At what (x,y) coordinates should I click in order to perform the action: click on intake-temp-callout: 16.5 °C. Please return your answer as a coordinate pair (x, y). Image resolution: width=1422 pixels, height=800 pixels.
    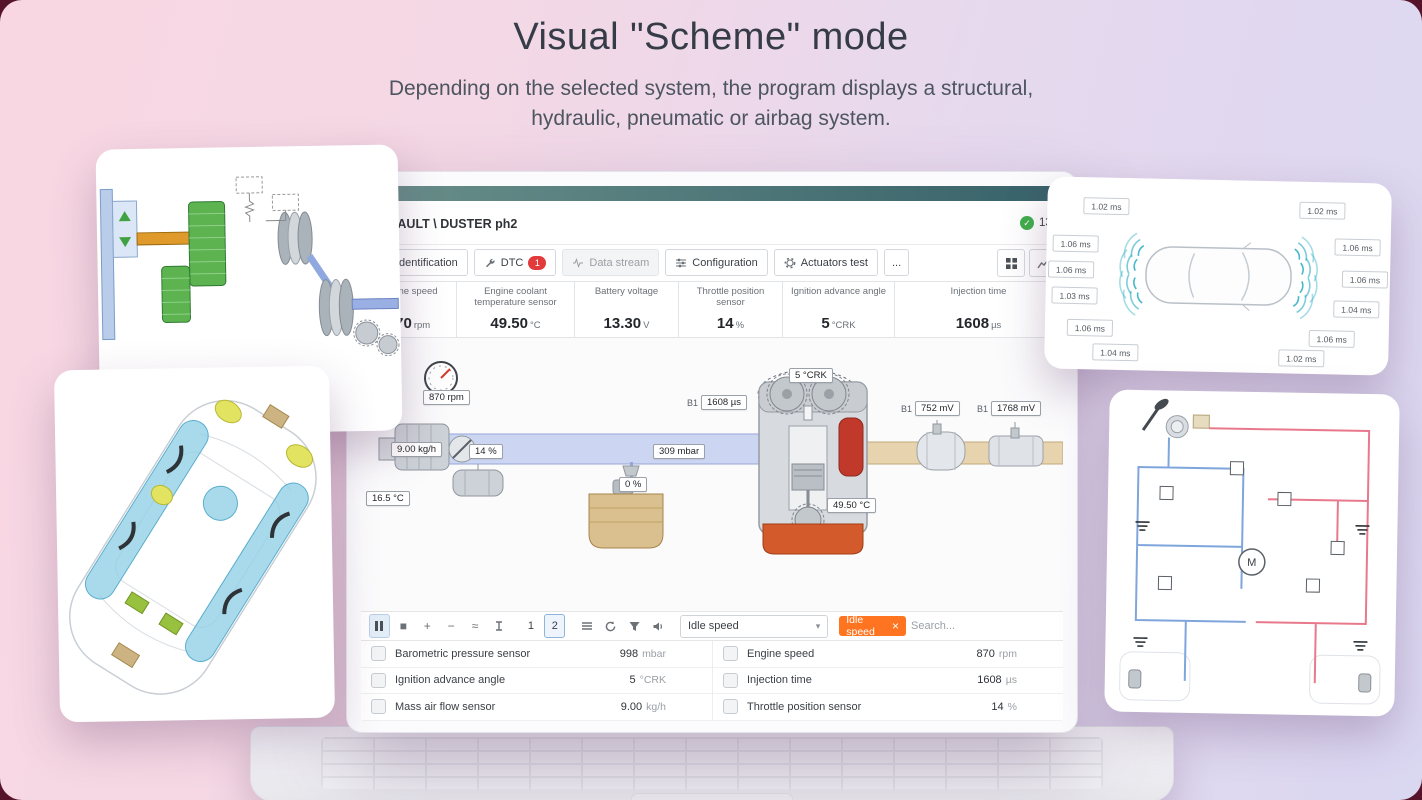
    Looking at the image, I should click on (388, 498).